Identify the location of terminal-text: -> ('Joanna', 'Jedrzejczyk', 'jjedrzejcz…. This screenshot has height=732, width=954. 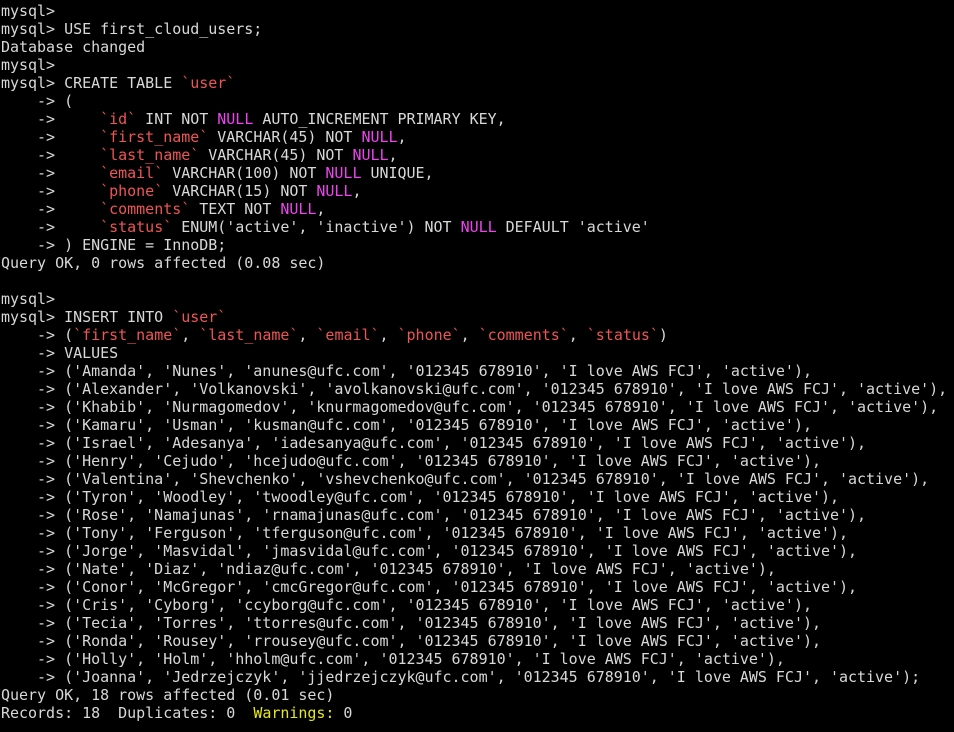
(461, 677).